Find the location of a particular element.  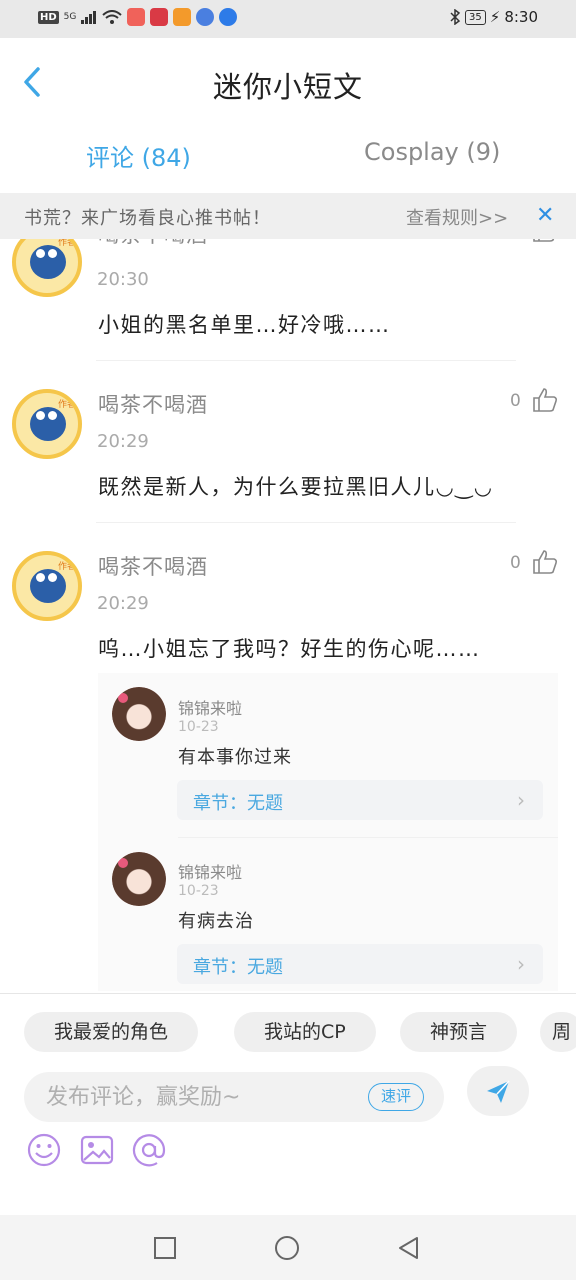

status-right: 35 ⚡ 8:30 is located at coordinates (493, 17).